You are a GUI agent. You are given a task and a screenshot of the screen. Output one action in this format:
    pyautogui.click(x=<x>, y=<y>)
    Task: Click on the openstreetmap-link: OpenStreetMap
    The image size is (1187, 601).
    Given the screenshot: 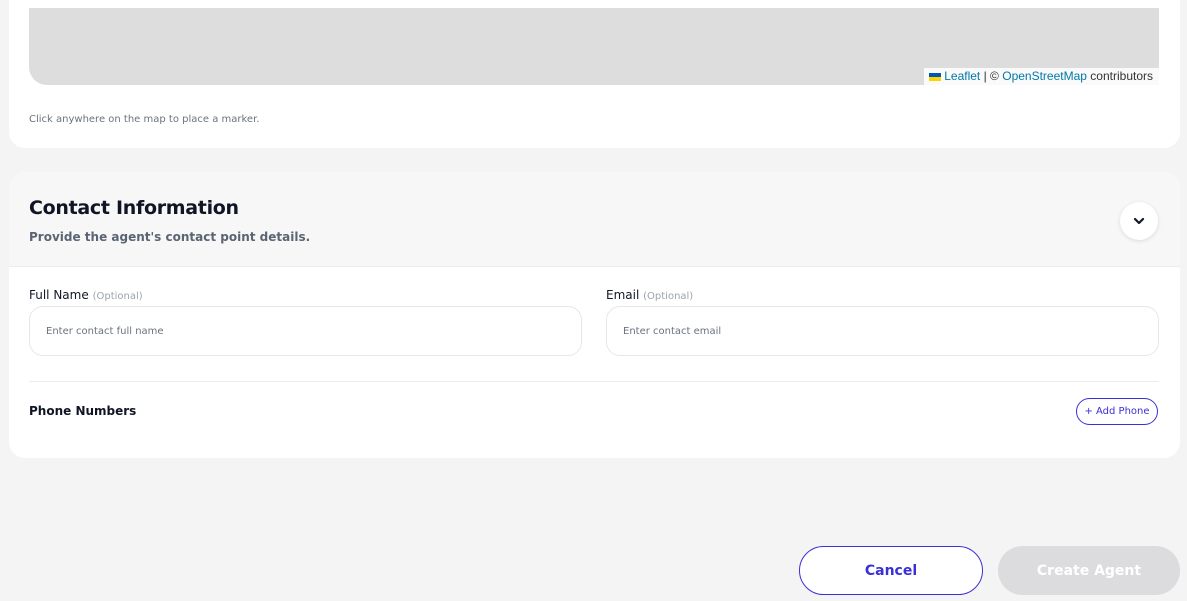 What is the action you would take?
    pyautogui.click(x=1044, y=76)
    